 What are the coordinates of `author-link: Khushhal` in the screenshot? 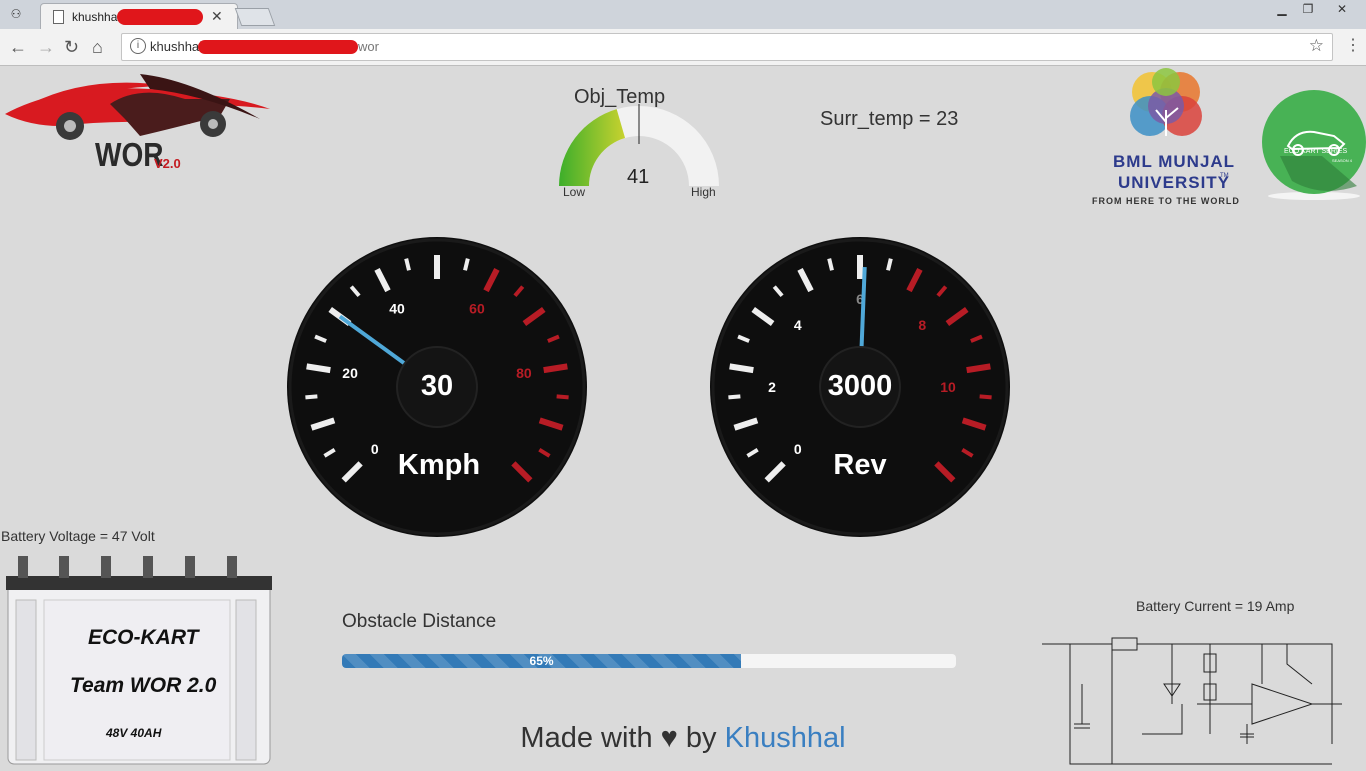 It's located at (785, 738).